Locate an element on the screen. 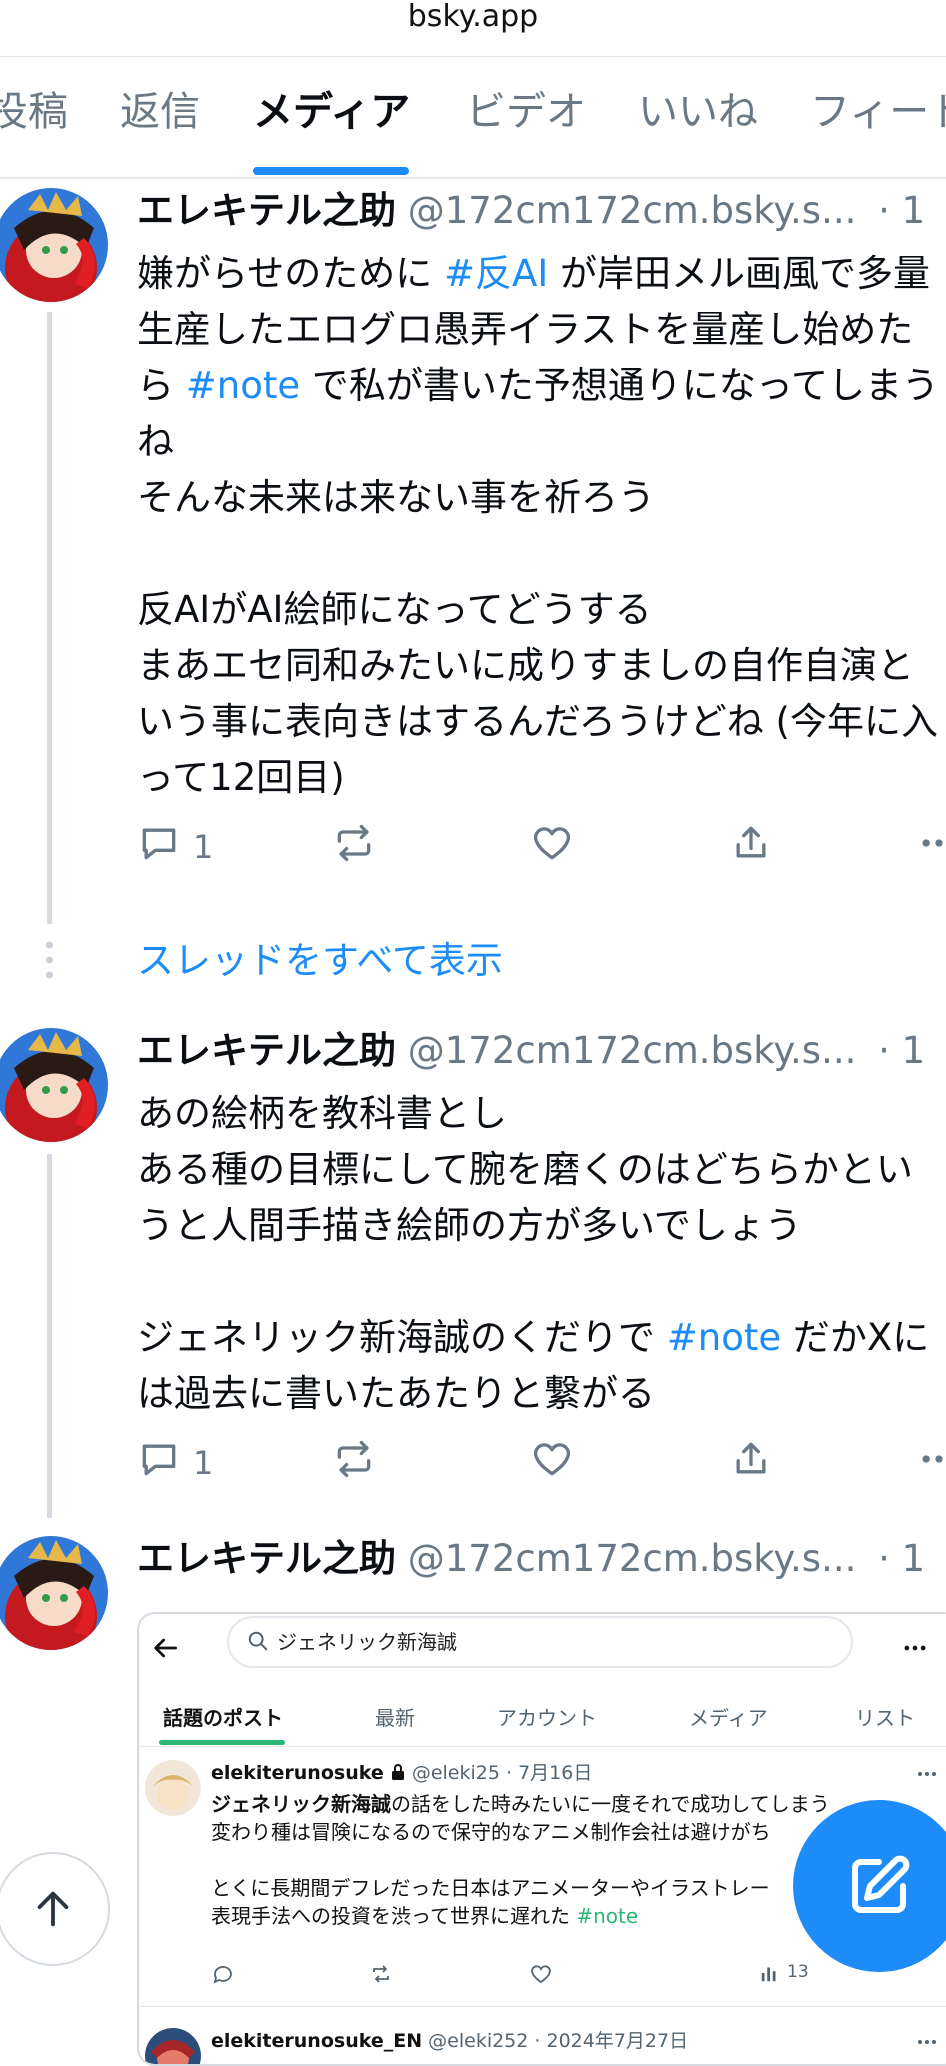  embed-divider is located at coordinates (542, 2006).